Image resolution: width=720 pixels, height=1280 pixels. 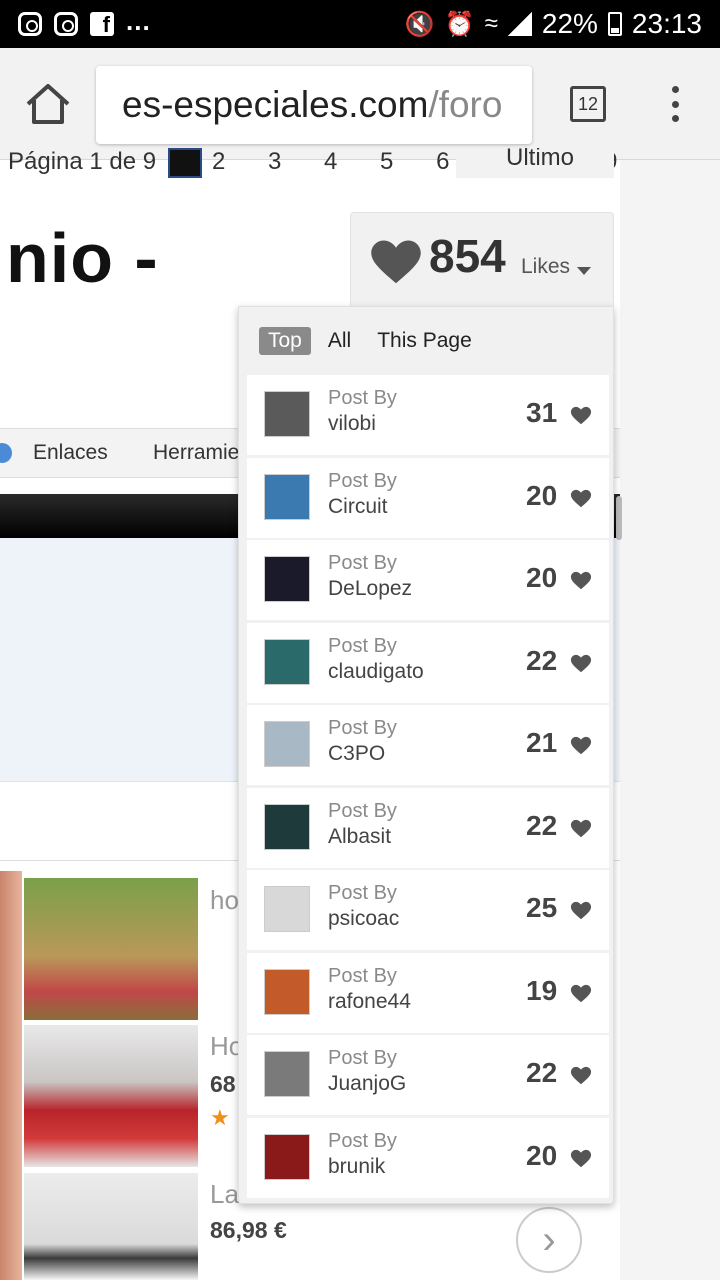 What do you see at coordinates (360, 24) in the screenshot?
I see `status-bar: f ... 🔇 ⏰ ≈ 22% 23:13` at bounding box center [360, 24].